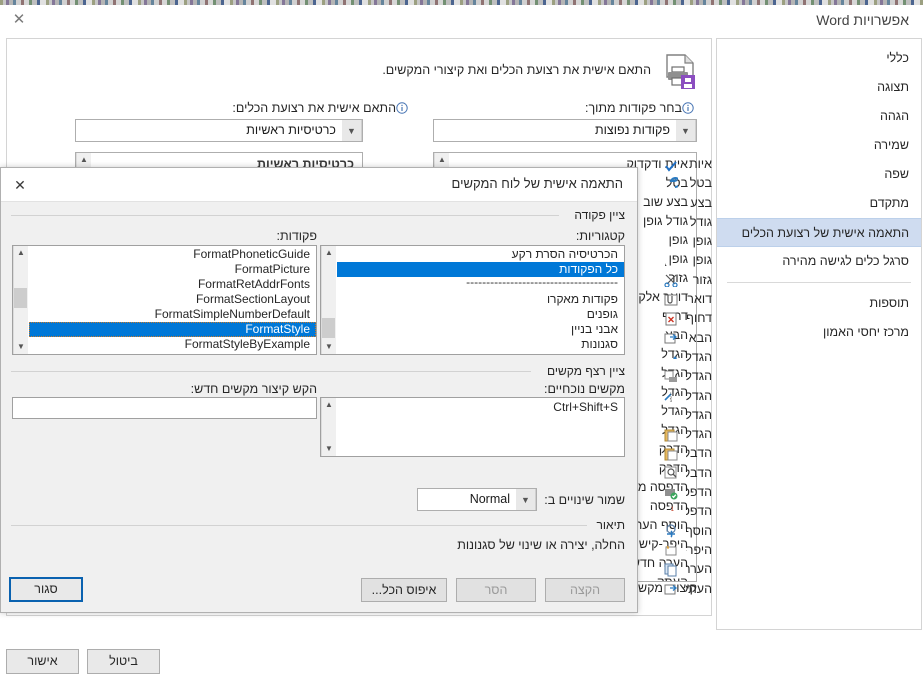 This screenshot has width=923, height=680. What do you see at coordinates (699, 492) in the screenshot?
I see `hidden-row-label: הדפסה מהירה` at bounding box center [699, 492].